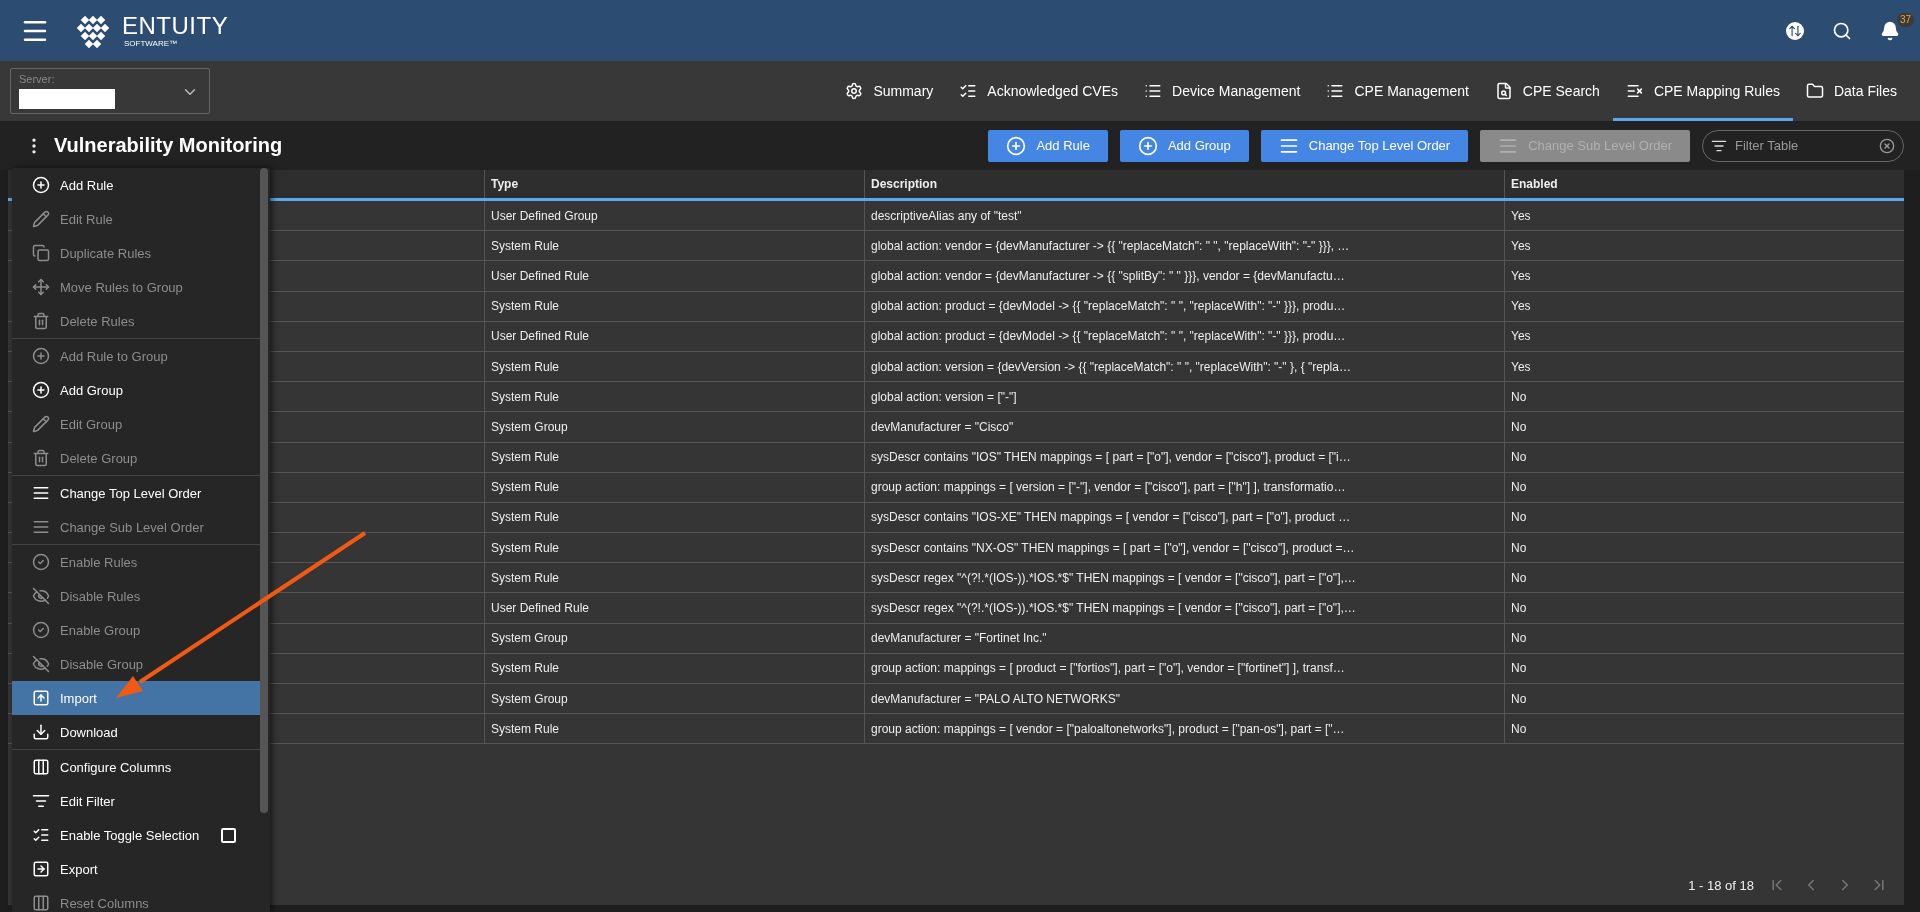  I want to click on nav-tab: CPE Management, so click(1397, 91).